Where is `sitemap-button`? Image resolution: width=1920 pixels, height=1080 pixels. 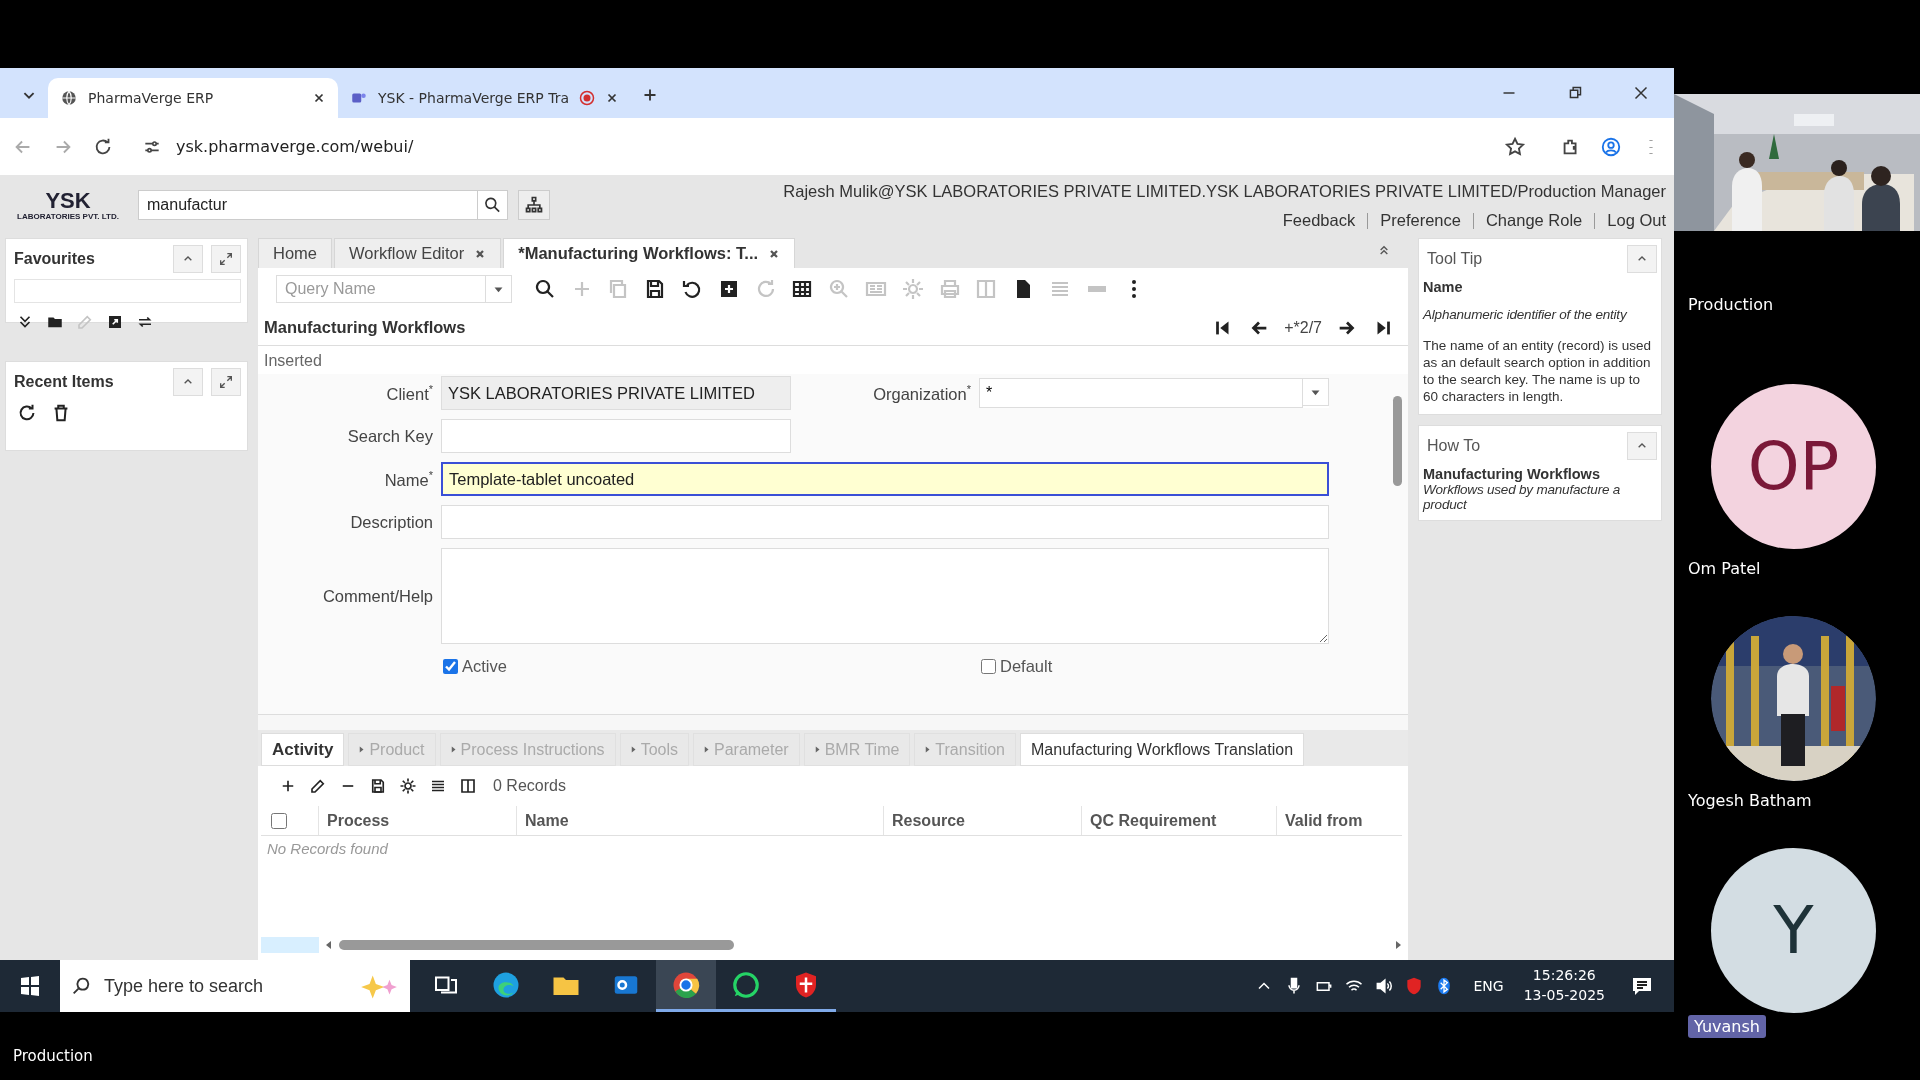 sitemap-button is located at coordinates (534, 205).